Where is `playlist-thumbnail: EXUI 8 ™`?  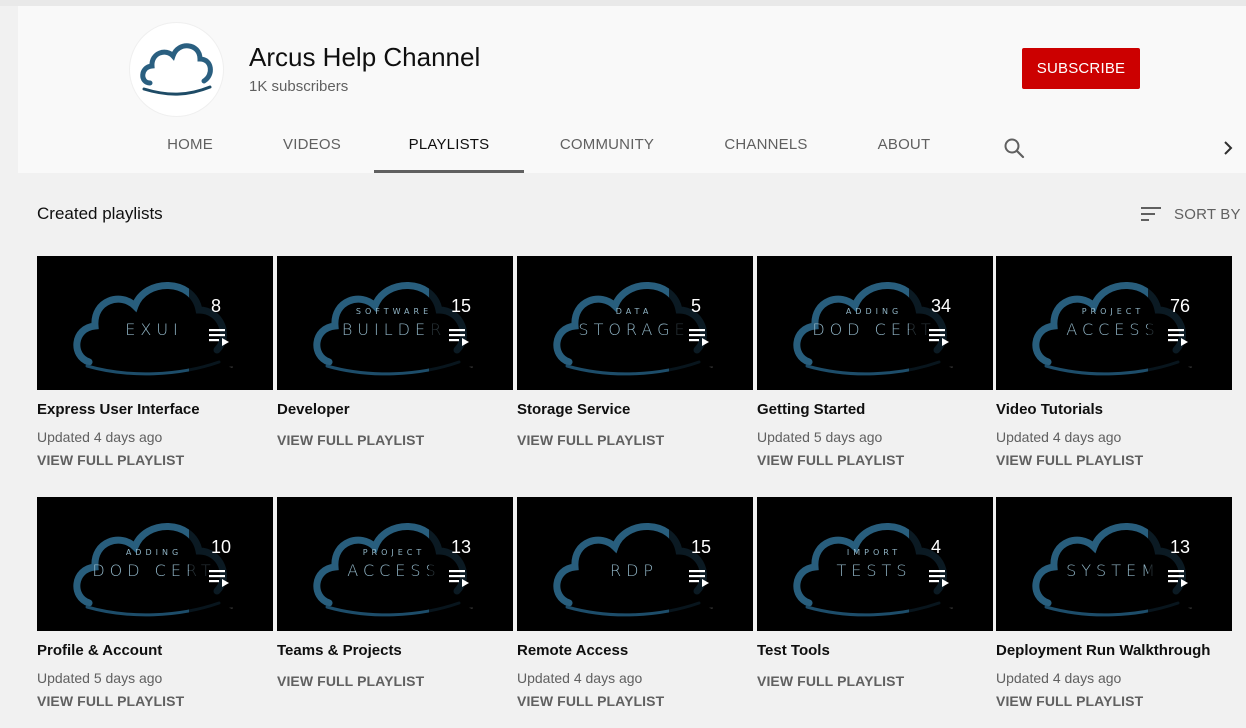 playlist-thumbnail: EXUI 8 ™ is located at coordinates (155, 323).